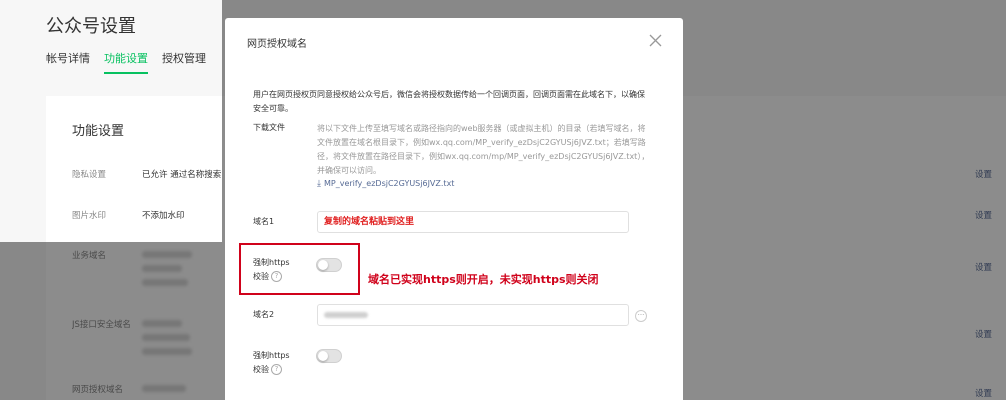 This screenshot has width=1006, height=400. What do you see at coordinates (271, 262) in the screenshot?
I see `https1-label-line1: 强制https` at bounding box center [271, 262].